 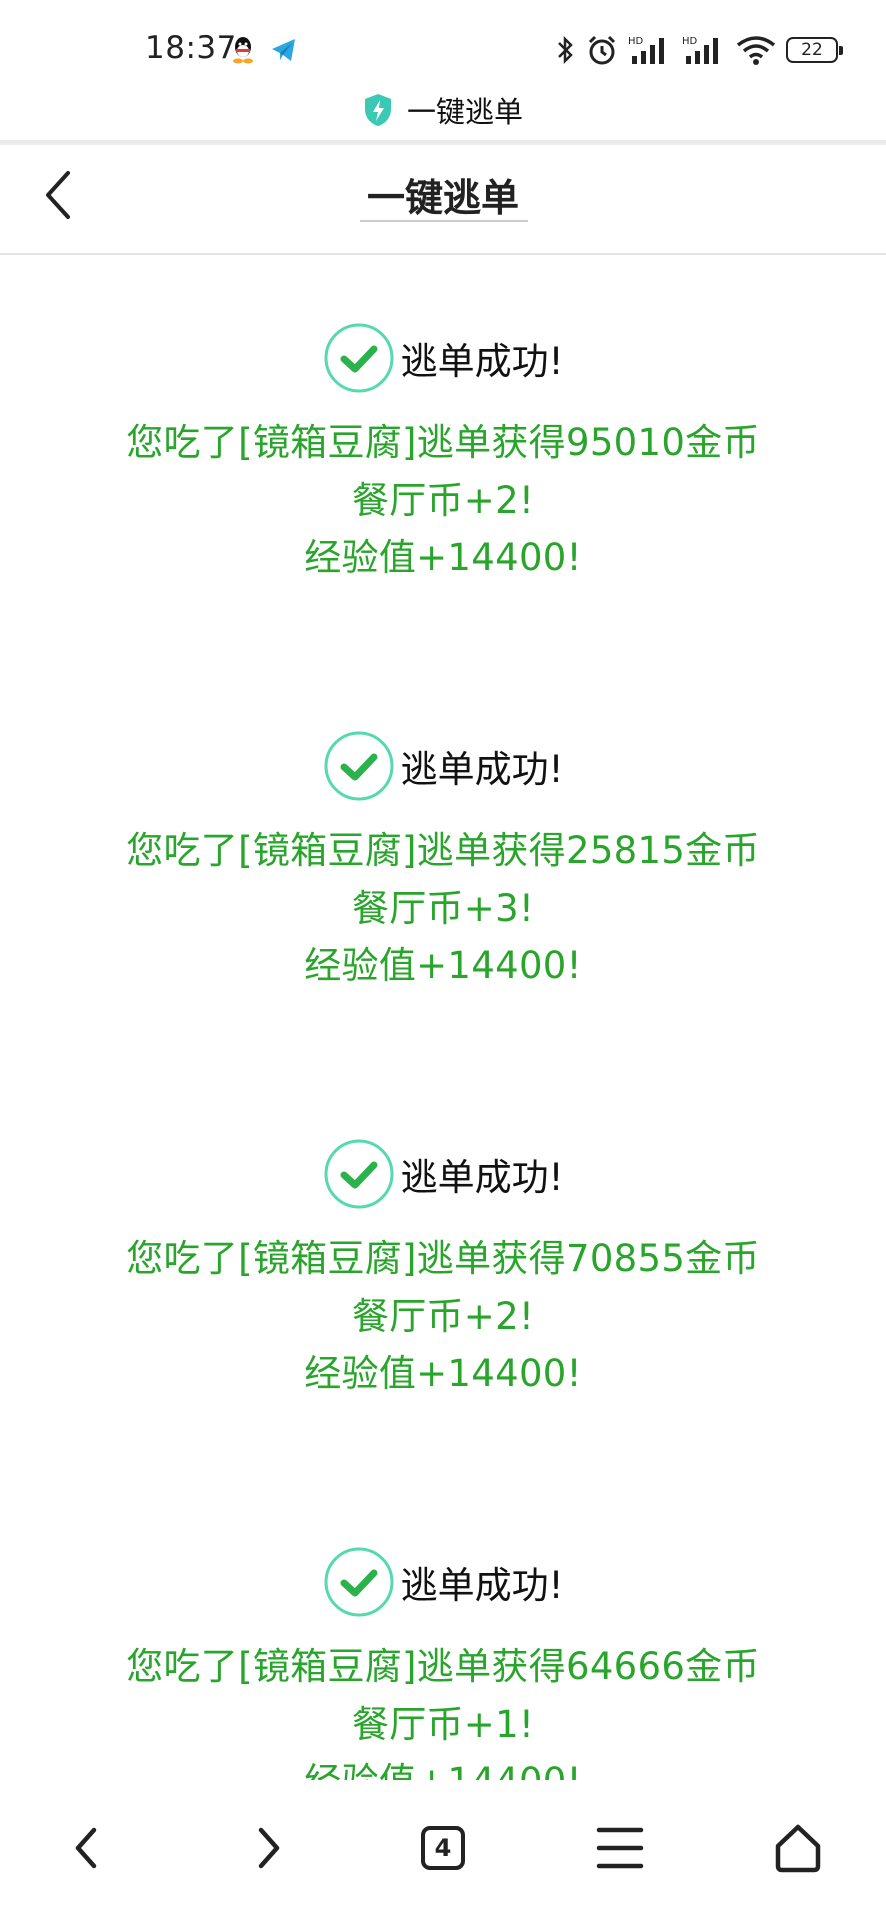 I want to click on status-bar: 18:37 HD HD 22, so click(x=443, y=40).